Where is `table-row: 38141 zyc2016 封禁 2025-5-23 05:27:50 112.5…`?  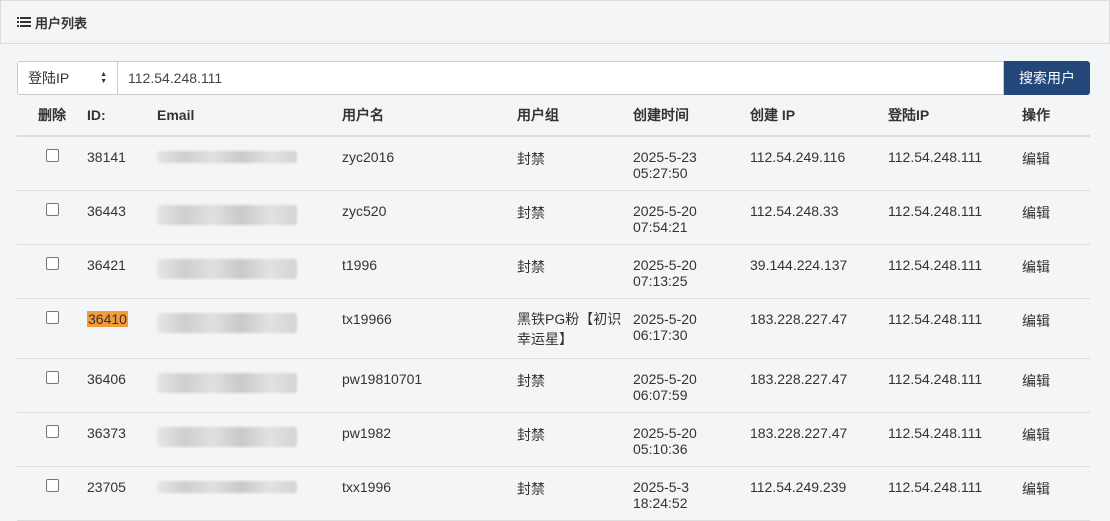 table-row: 38141 zyc2016 封禁 2025-5-23 05:27:50 112.5… is located at coordinates (553, 163).